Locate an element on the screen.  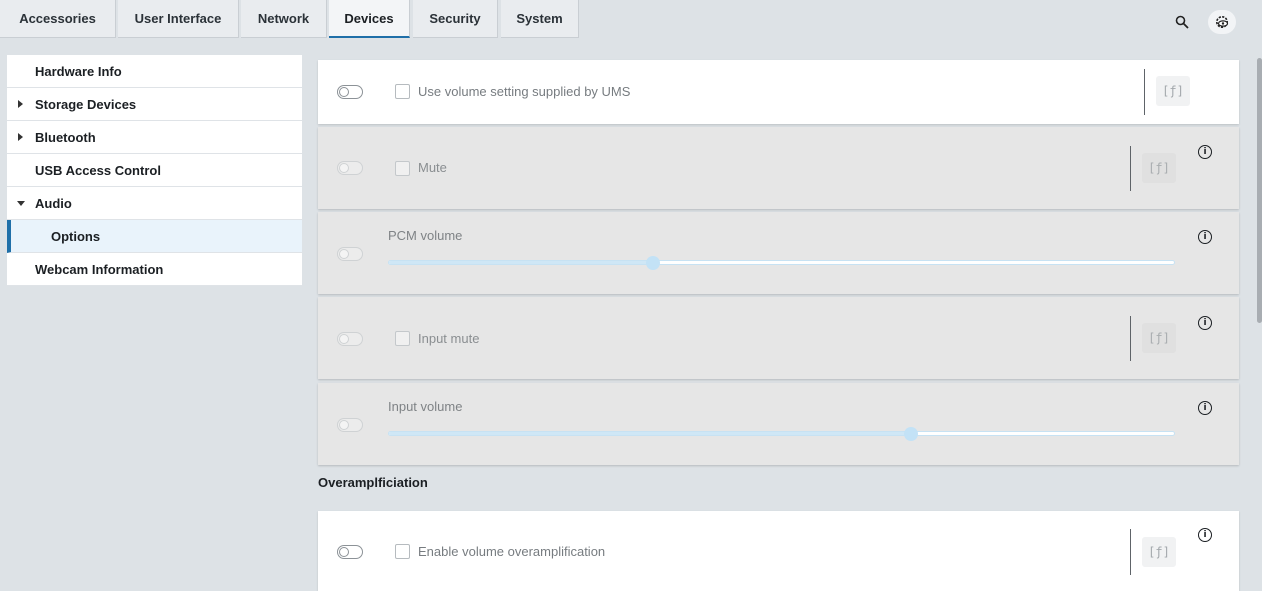
tab-security: Security is located at coordinates (455, 19).